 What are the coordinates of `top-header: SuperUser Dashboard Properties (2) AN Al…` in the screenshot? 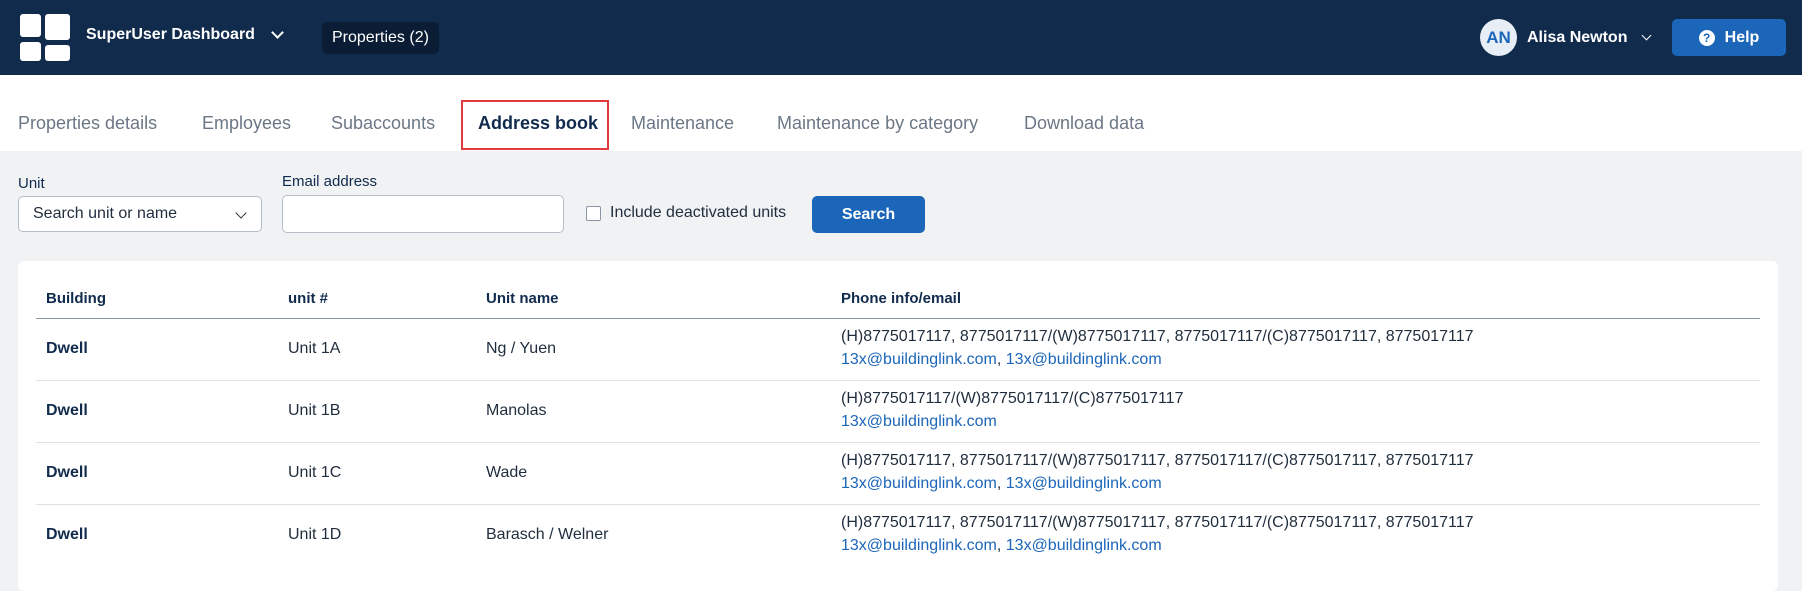 It's located at (901, 37).